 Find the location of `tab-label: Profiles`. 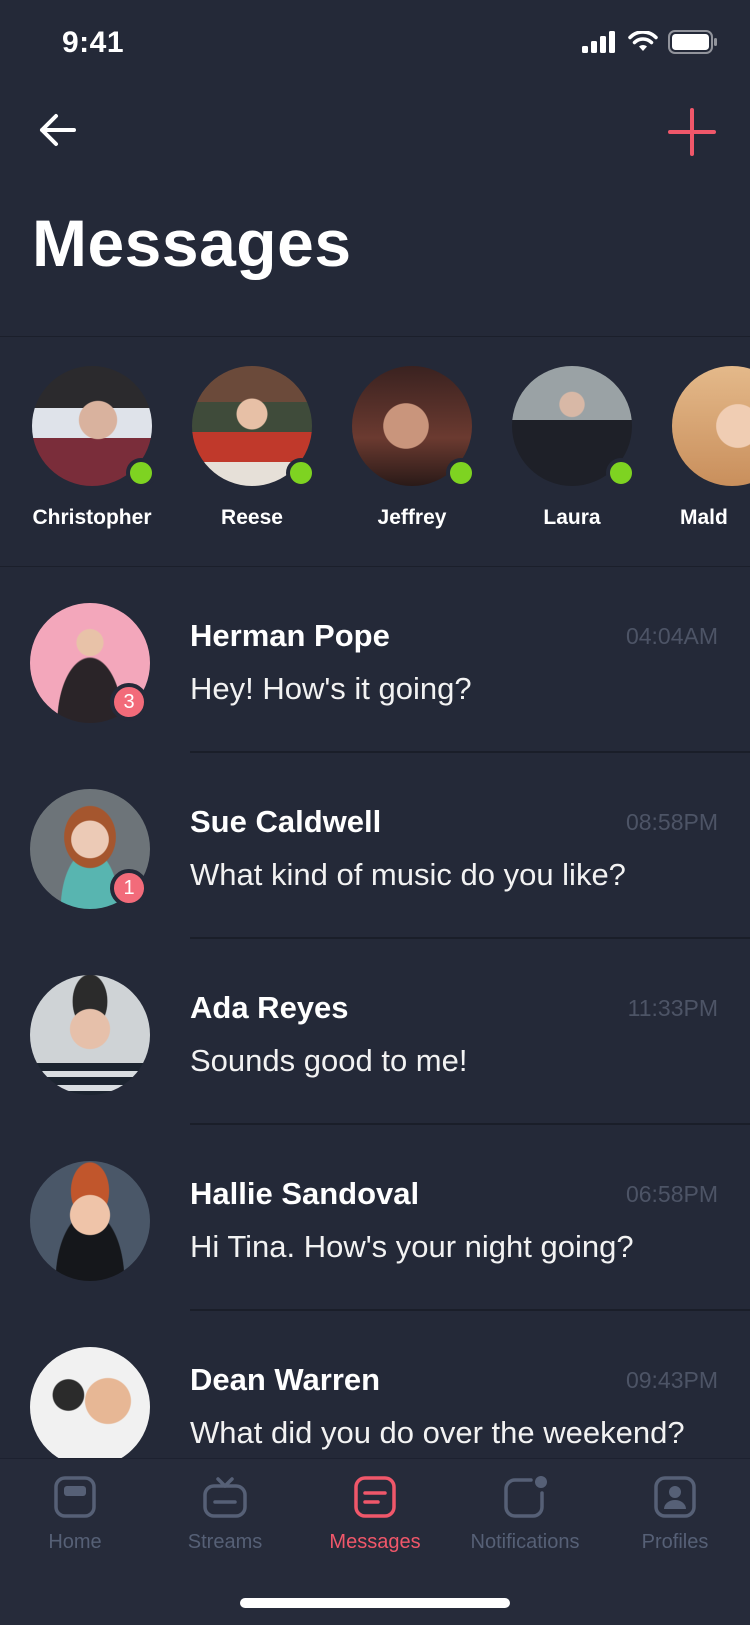

tab-label: Profiles is located at coordinates (675, 1542).